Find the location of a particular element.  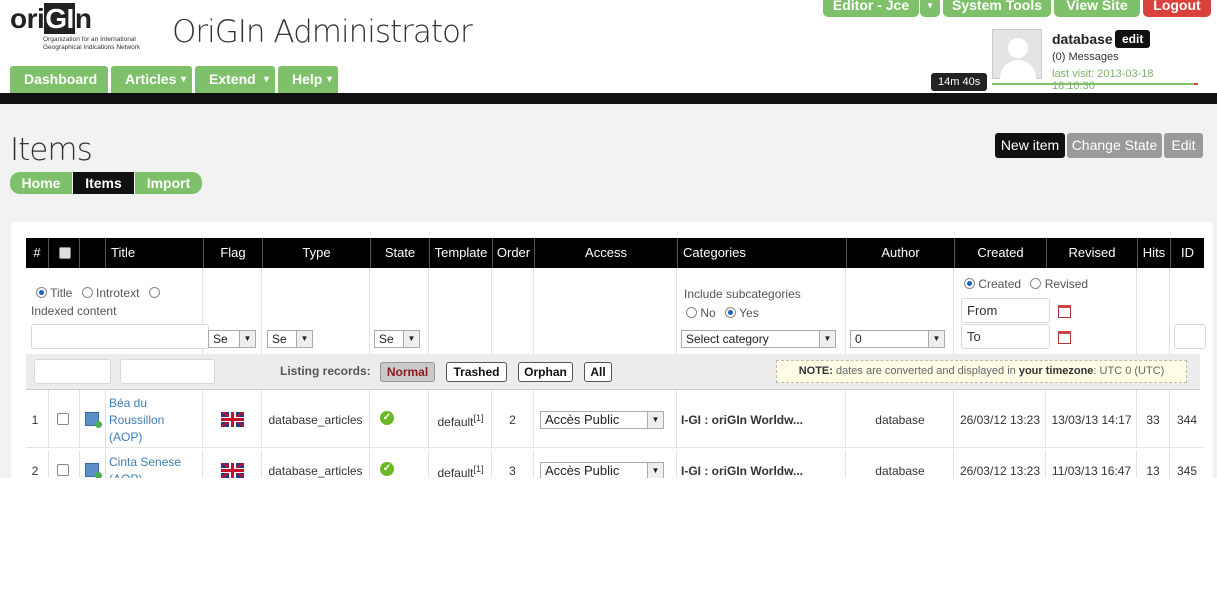

subcategories-yes-radio is located at coordinates (731, 312).